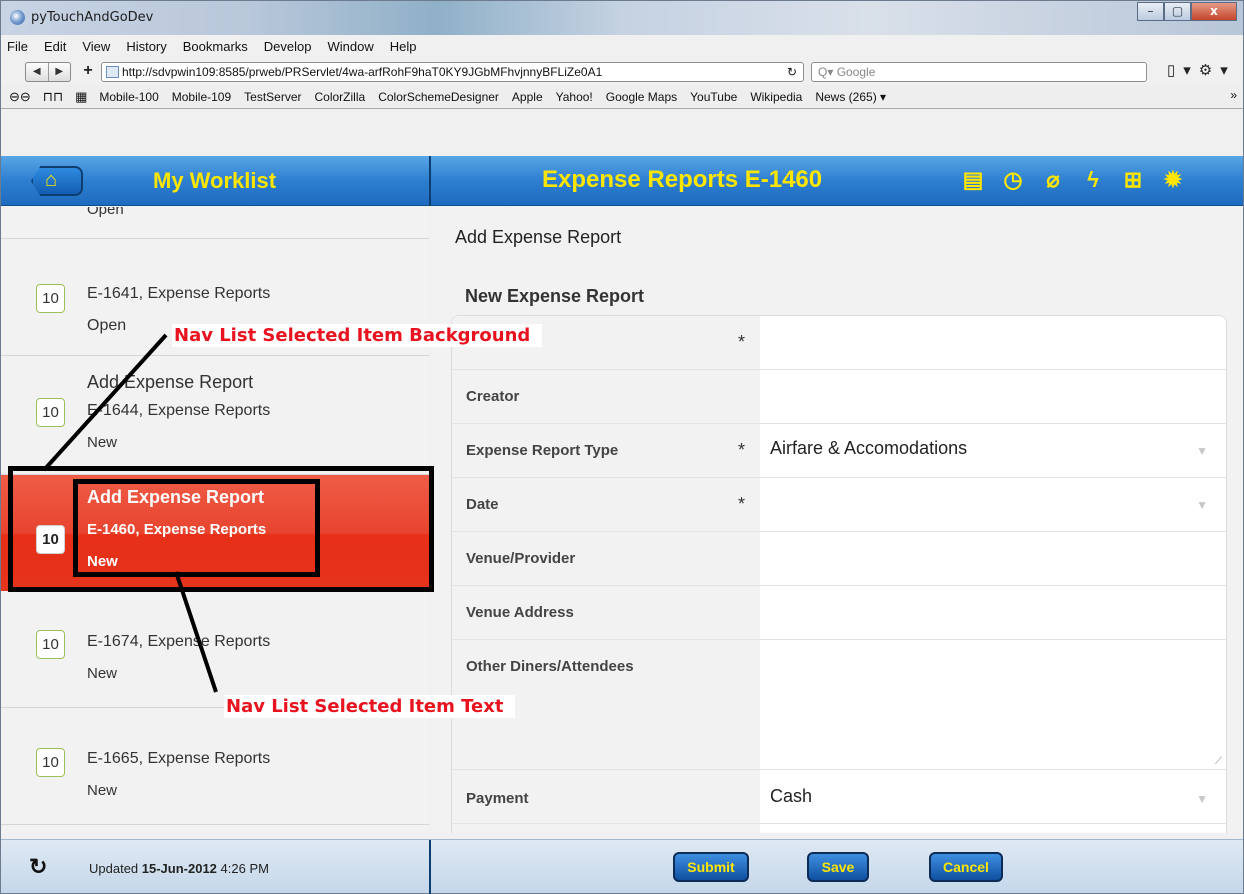 The image size is (1244, 894). Describe the element at coordinates (979, 72) in the screenshot. I see `search-input: Q▾ Google` at that location.